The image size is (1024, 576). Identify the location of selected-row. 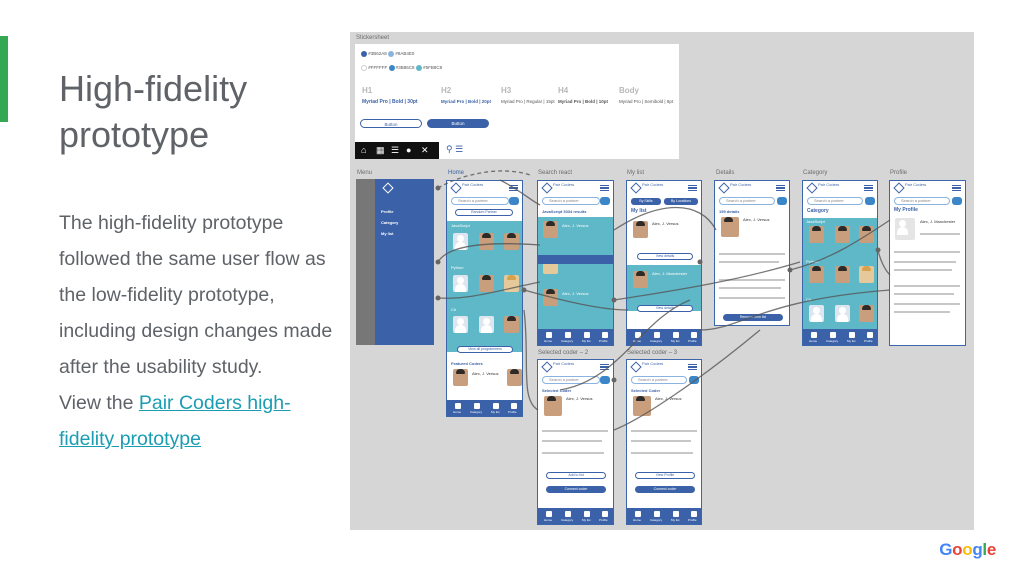
(575, 259).